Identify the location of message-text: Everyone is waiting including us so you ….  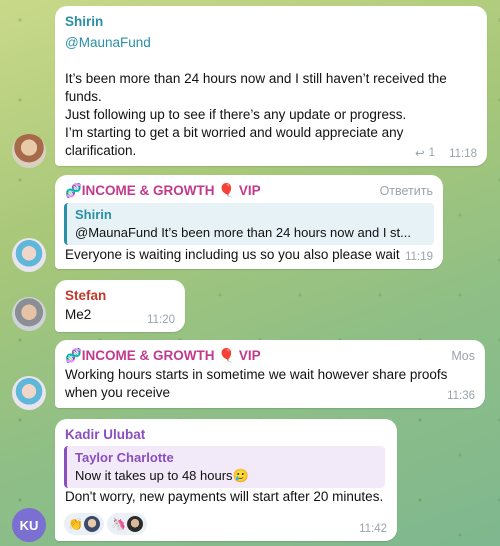
(232, 254).